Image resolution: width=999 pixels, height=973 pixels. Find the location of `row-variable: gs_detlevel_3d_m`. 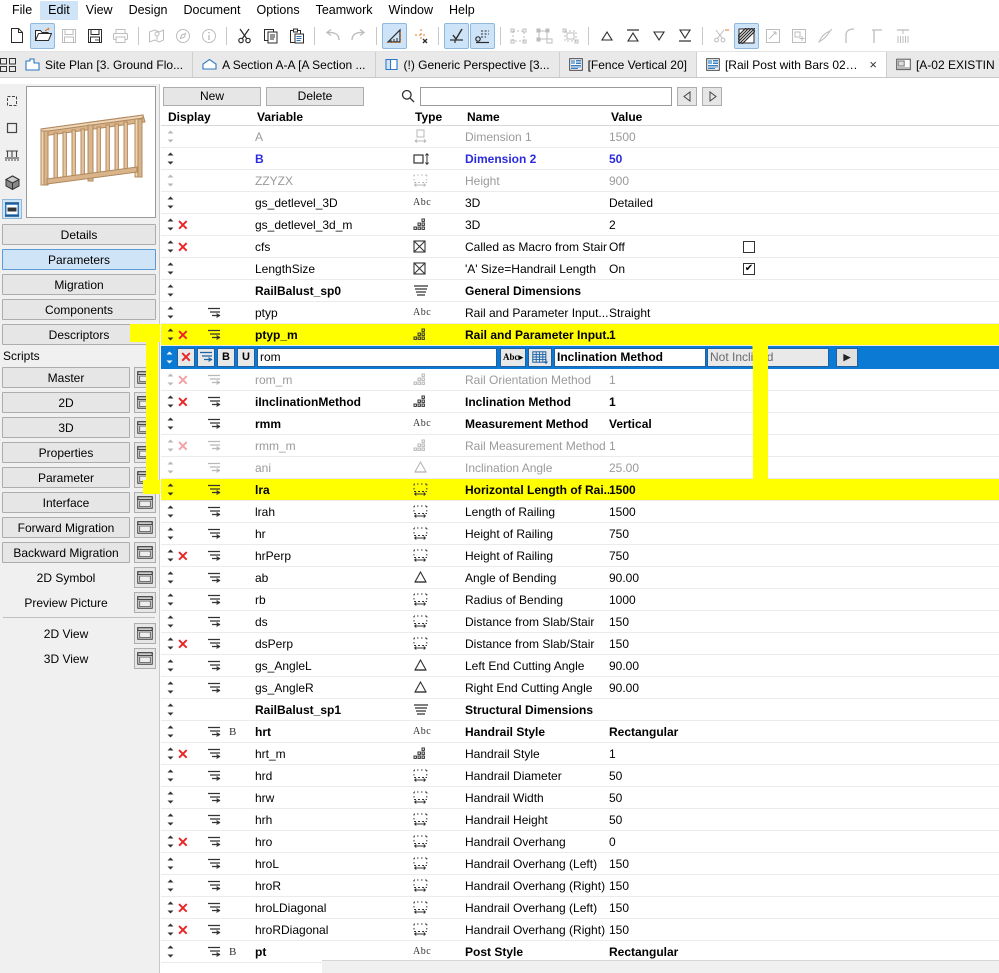

row-variable: gs_detlevel_3d_m is located at coordinates (334, 225).